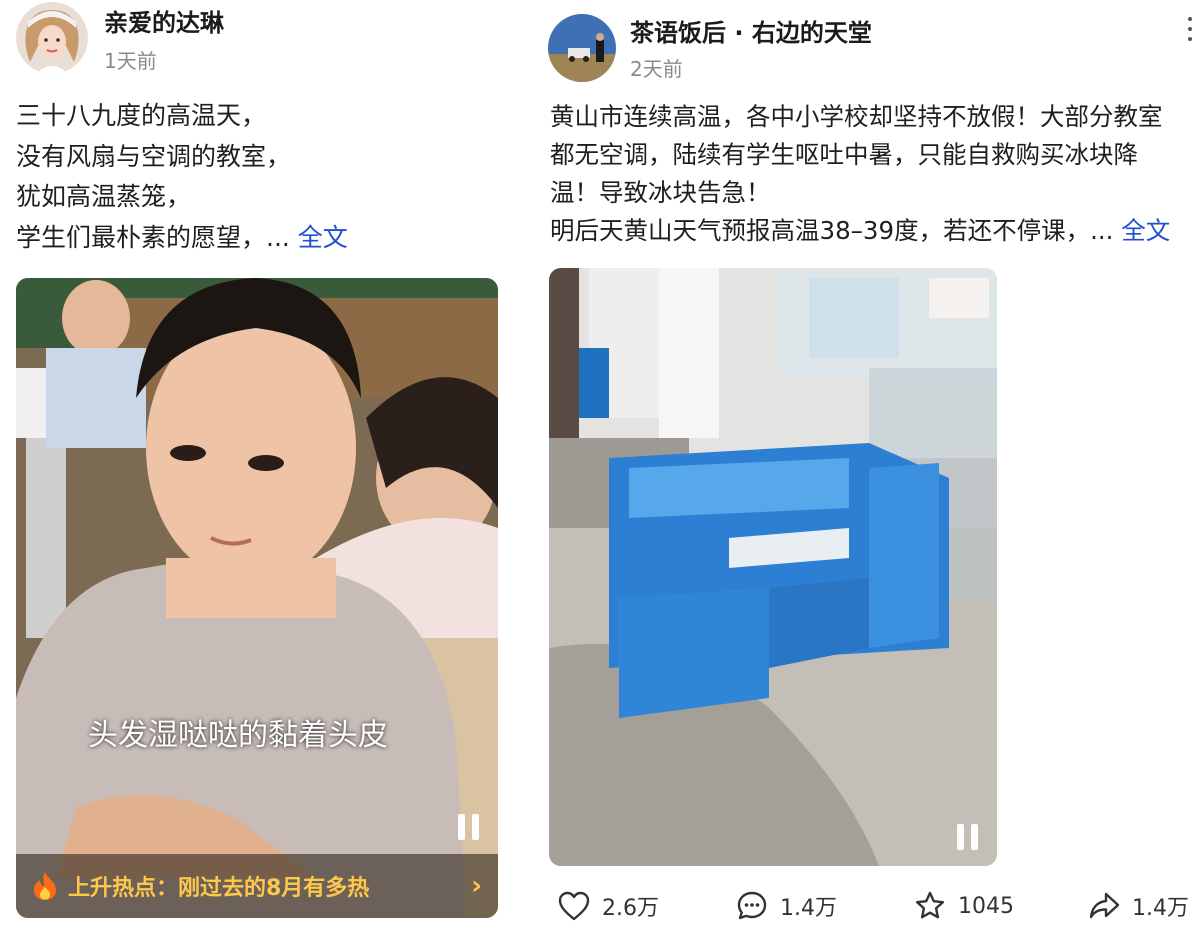  Describe the element at coordinates (141, 115) in the screenshot. I see `post-line: 三十八九度的高温天，` at that location.